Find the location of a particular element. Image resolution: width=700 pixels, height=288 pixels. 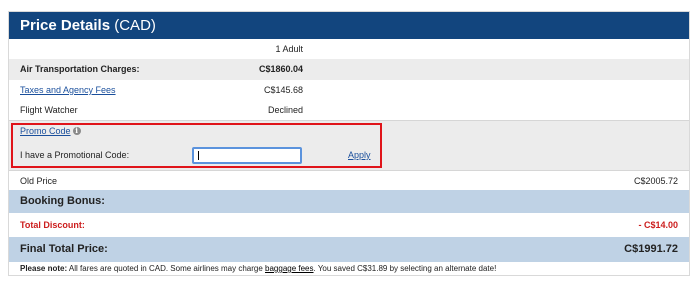

price-details-header: Price Details (CAD) is located at coordinates (349, 25).